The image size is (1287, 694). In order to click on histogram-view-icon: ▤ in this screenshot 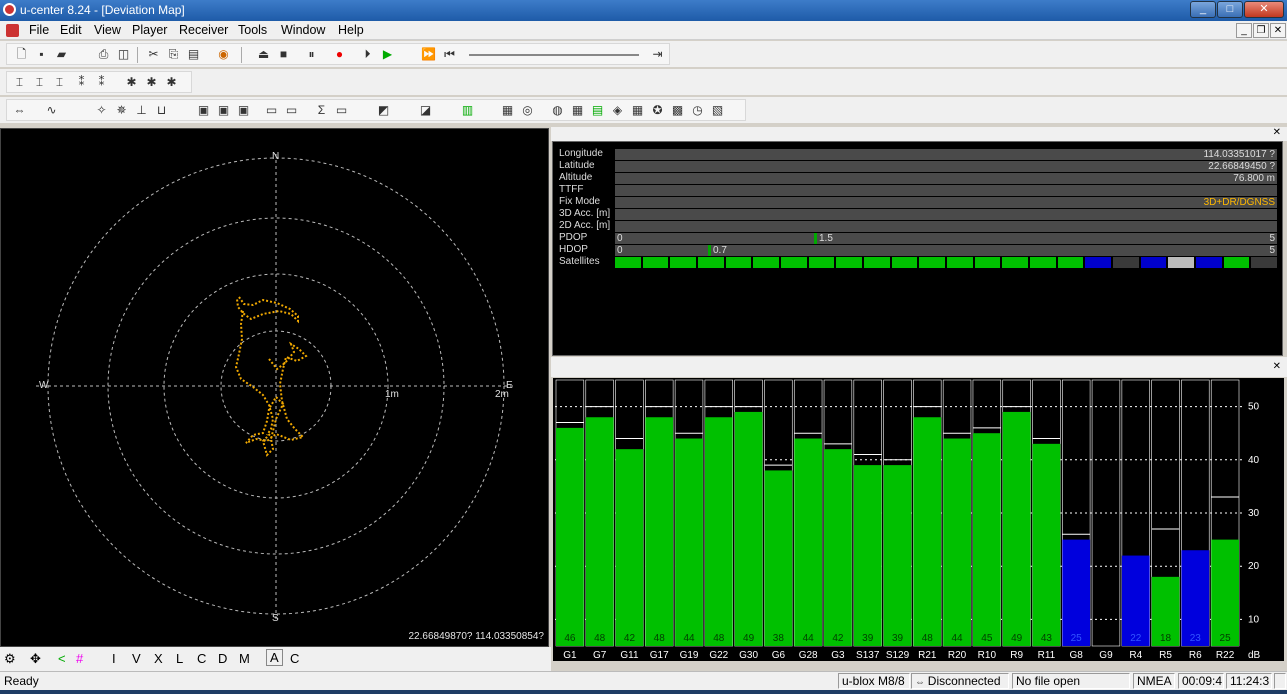, I will do `click(597, 110)`.